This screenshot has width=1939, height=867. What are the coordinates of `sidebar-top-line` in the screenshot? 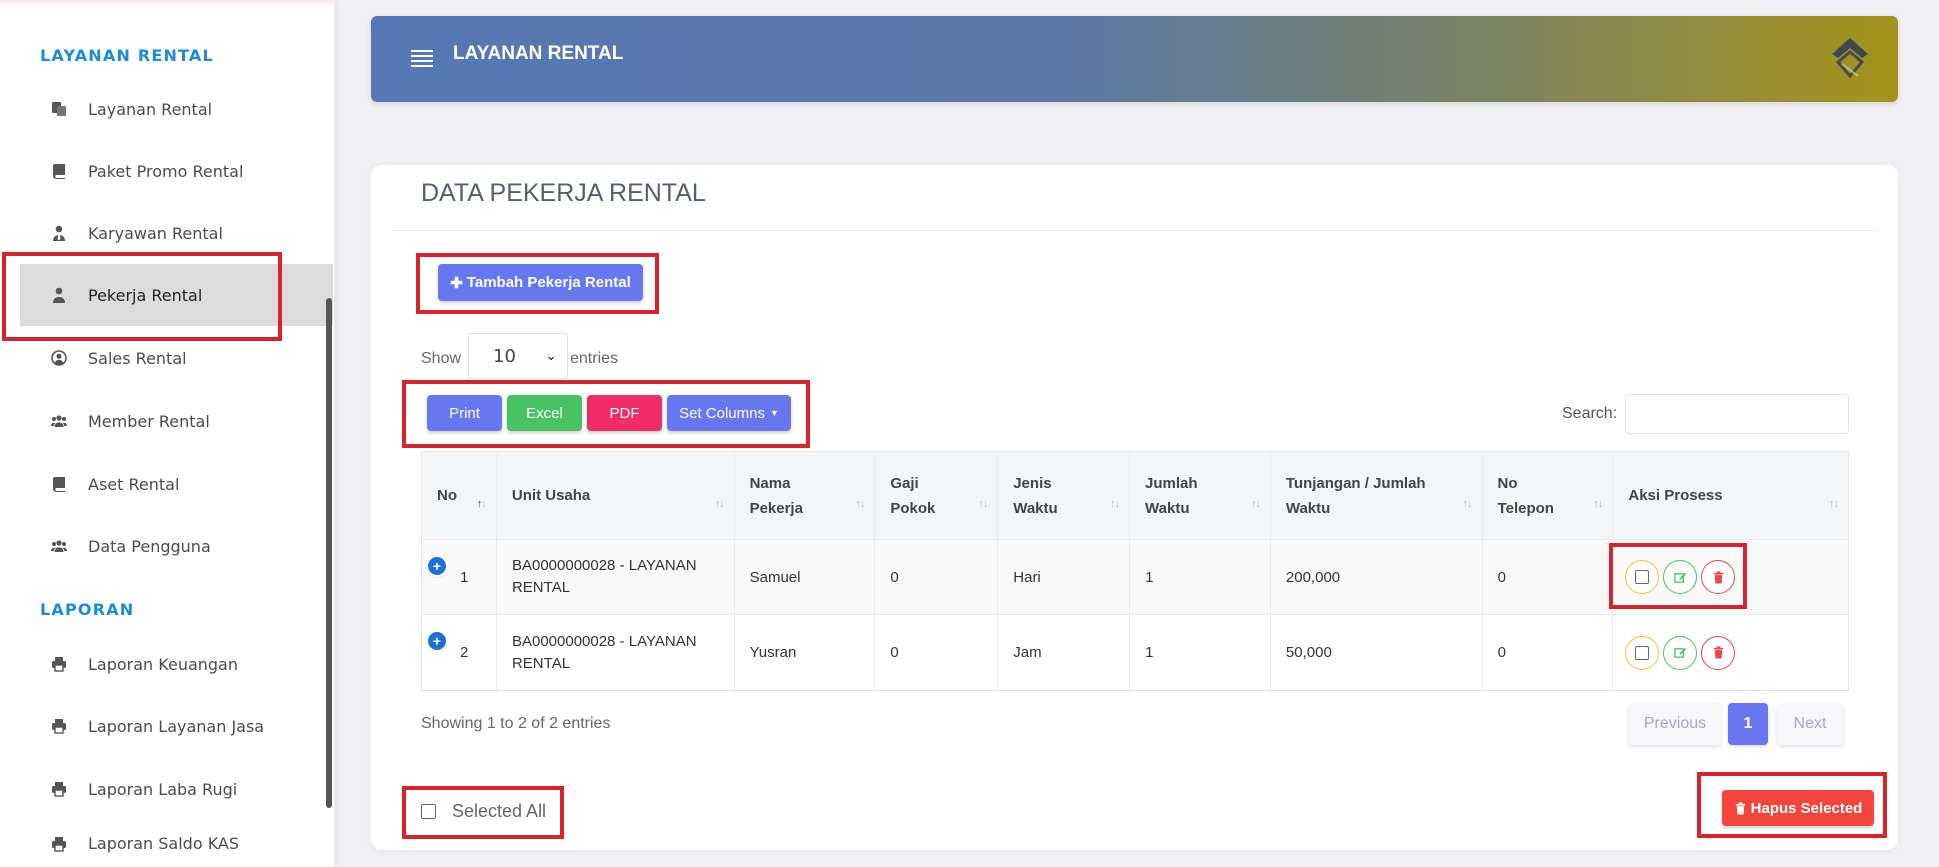 It's located at (167, 1).